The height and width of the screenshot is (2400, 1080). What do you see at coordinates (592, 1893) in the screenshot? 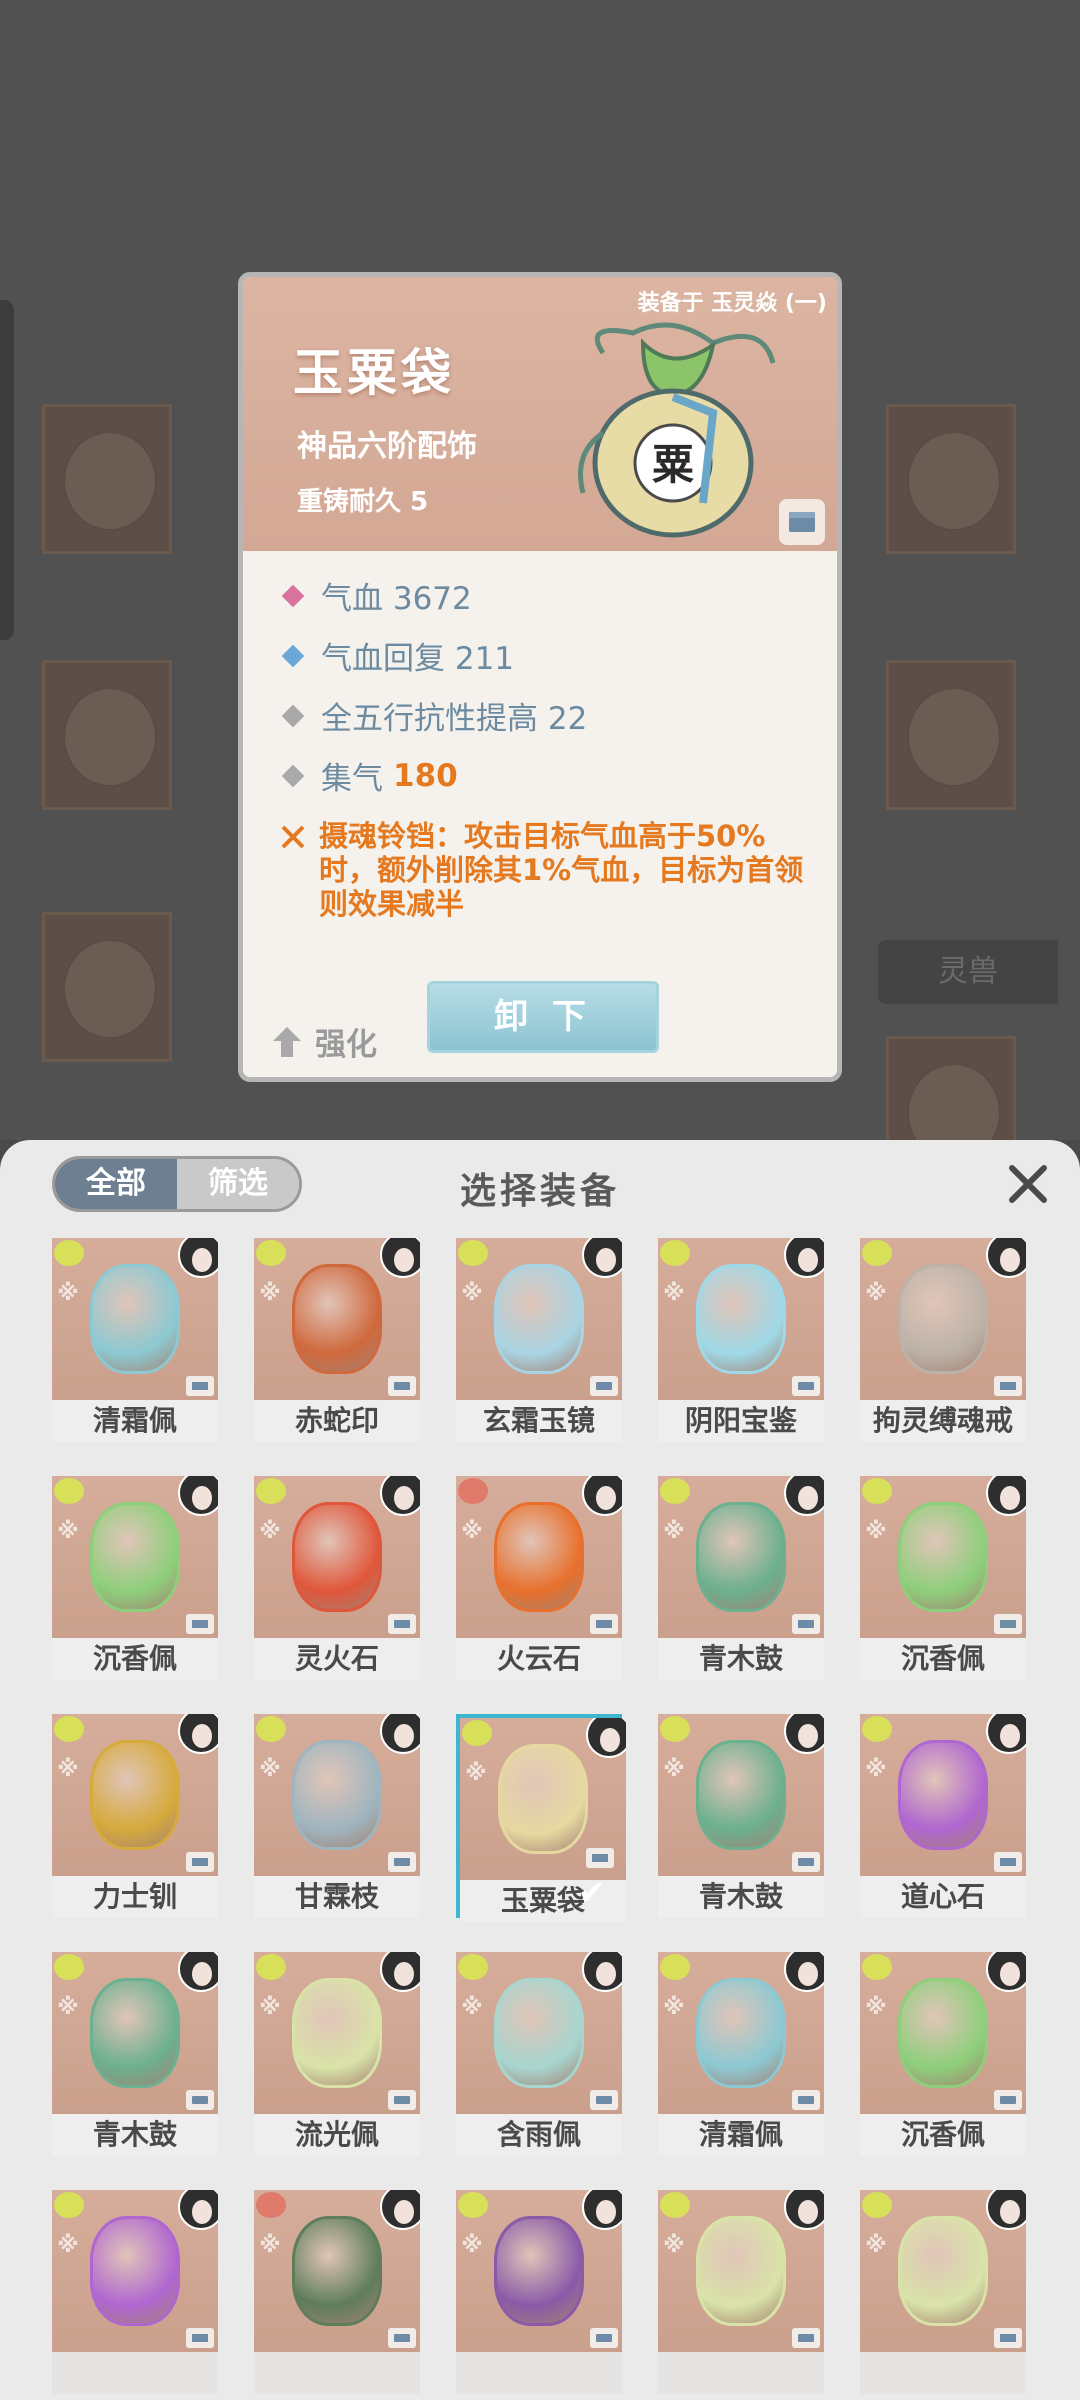
I see `checkmark-icon: ✔` at bounding box center [592, 1893].